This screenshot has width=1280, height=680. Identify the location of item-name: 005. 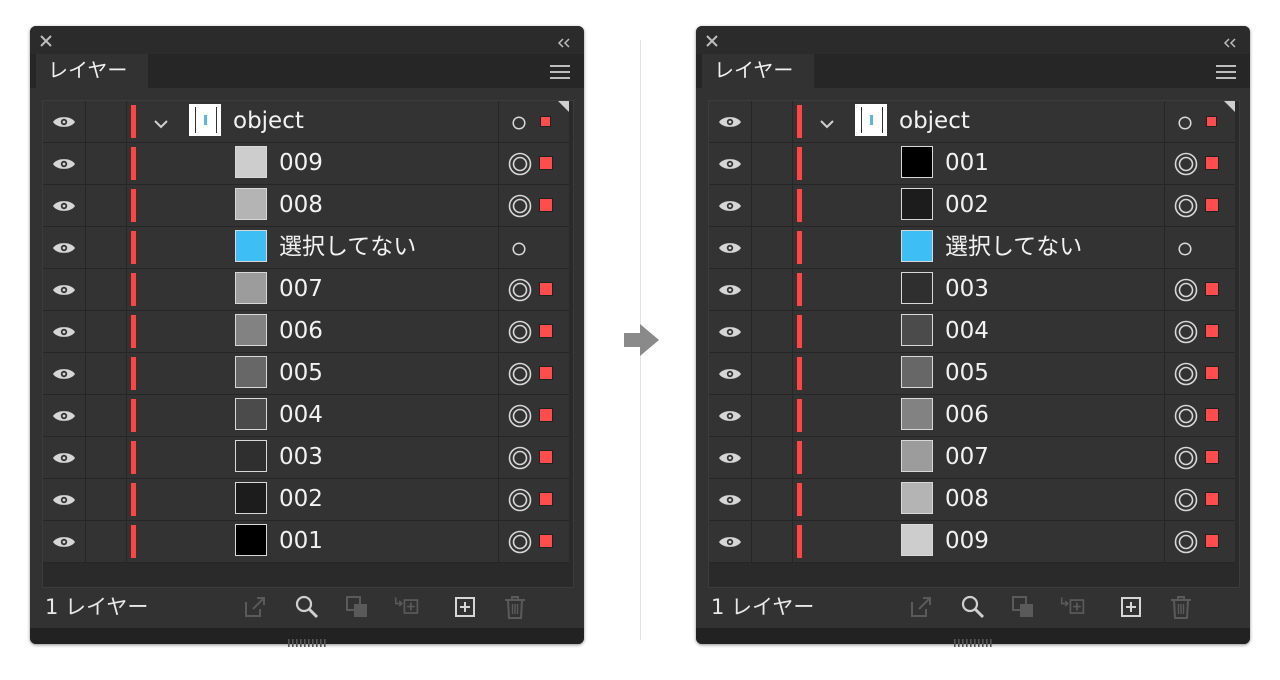
(967, 373).